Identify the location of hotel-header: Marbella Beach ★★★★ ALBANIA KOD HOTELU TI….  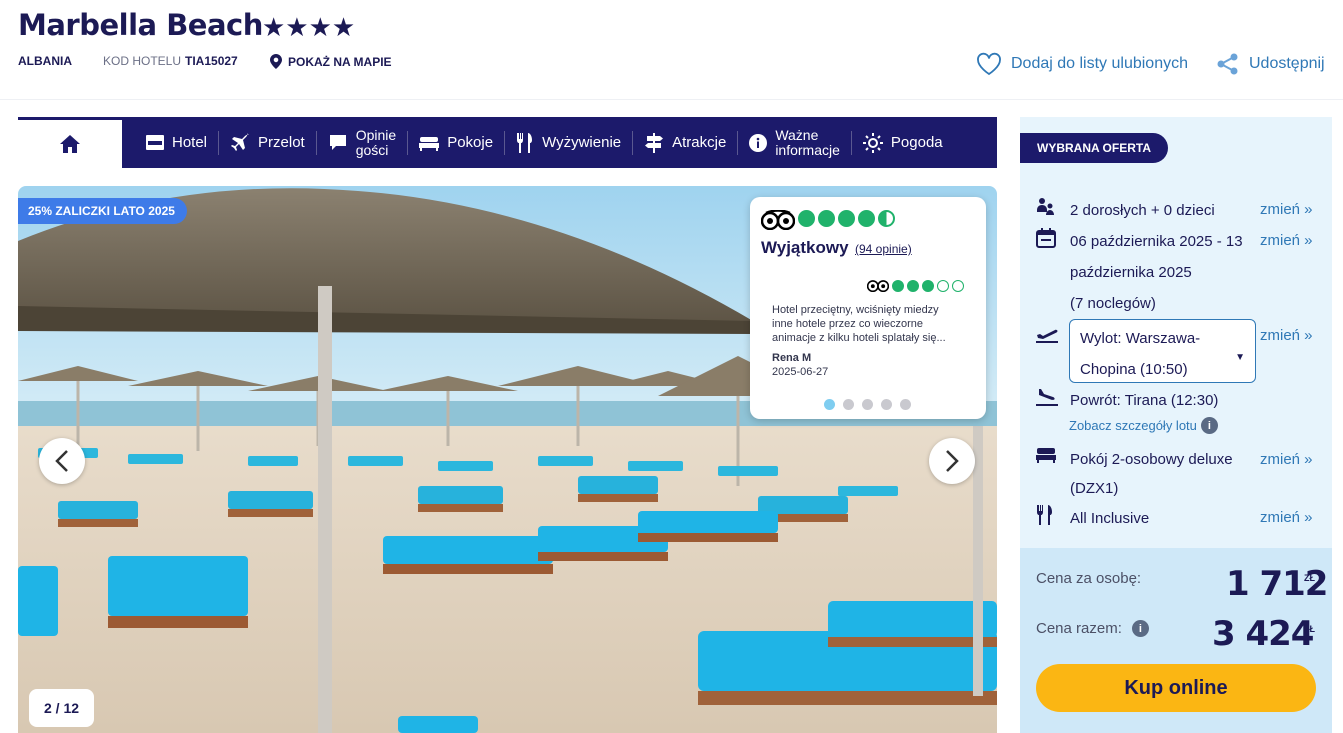
(671, 50).